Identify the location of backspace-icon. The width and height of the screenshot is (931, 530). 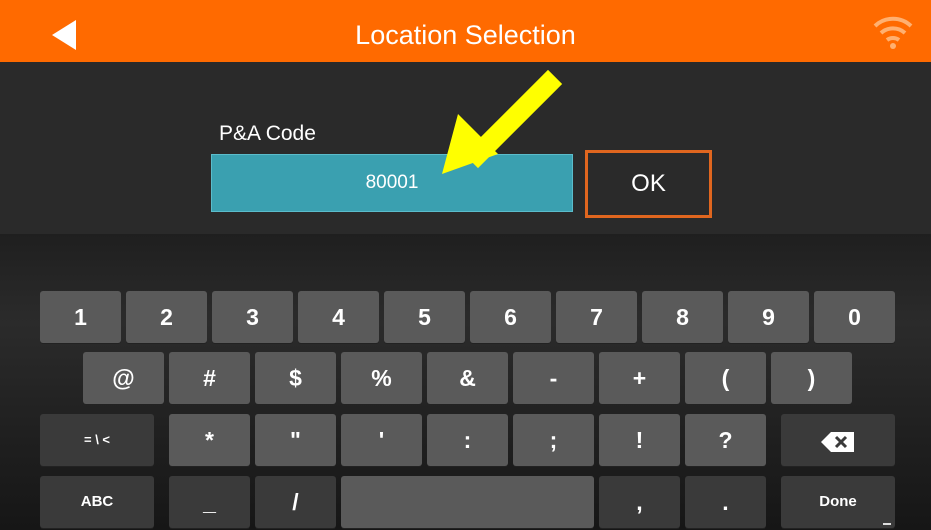
(837, 441).